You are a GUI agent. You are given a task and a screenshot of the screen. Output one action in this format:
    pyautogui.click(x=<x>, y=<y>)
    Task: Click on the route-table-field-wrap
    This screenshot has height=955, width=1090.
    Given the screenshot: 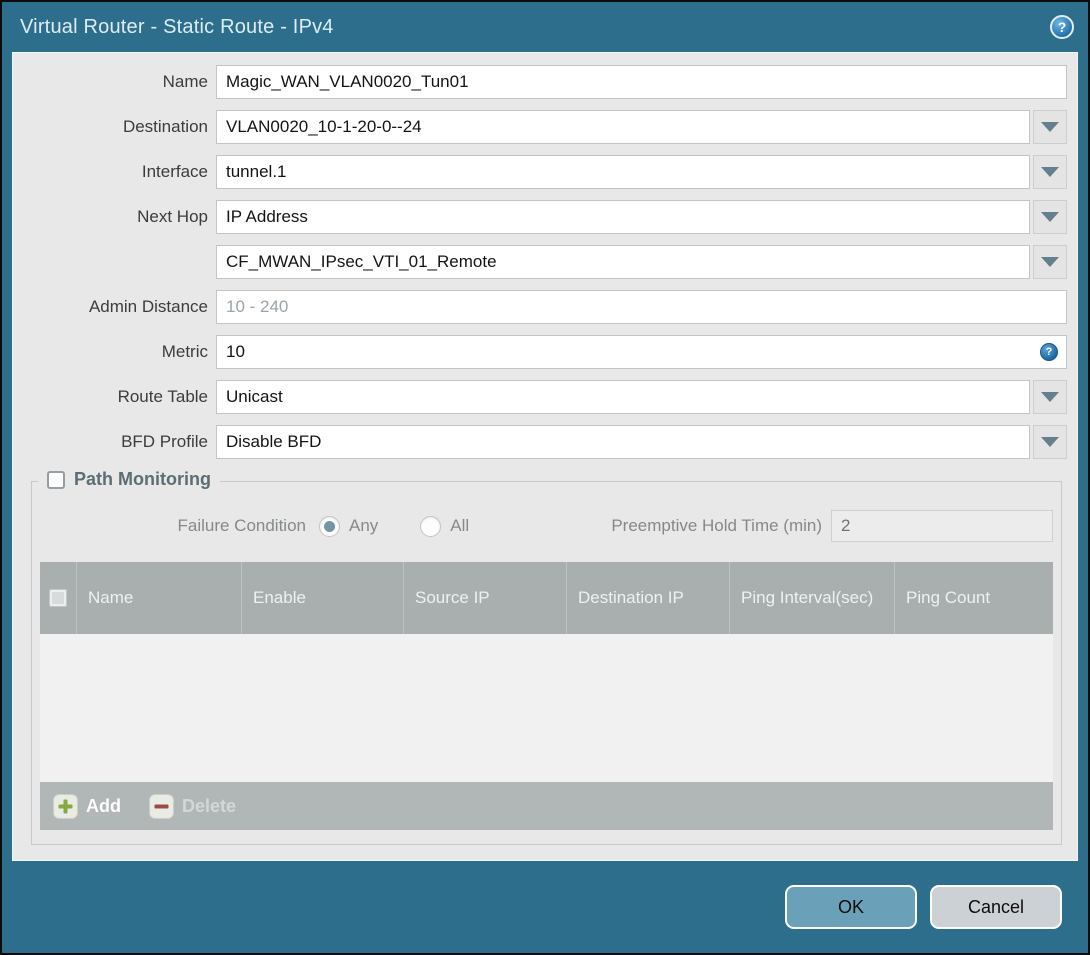 What is the action you would take?
    pyautogui.click(x=641, y=397)
    